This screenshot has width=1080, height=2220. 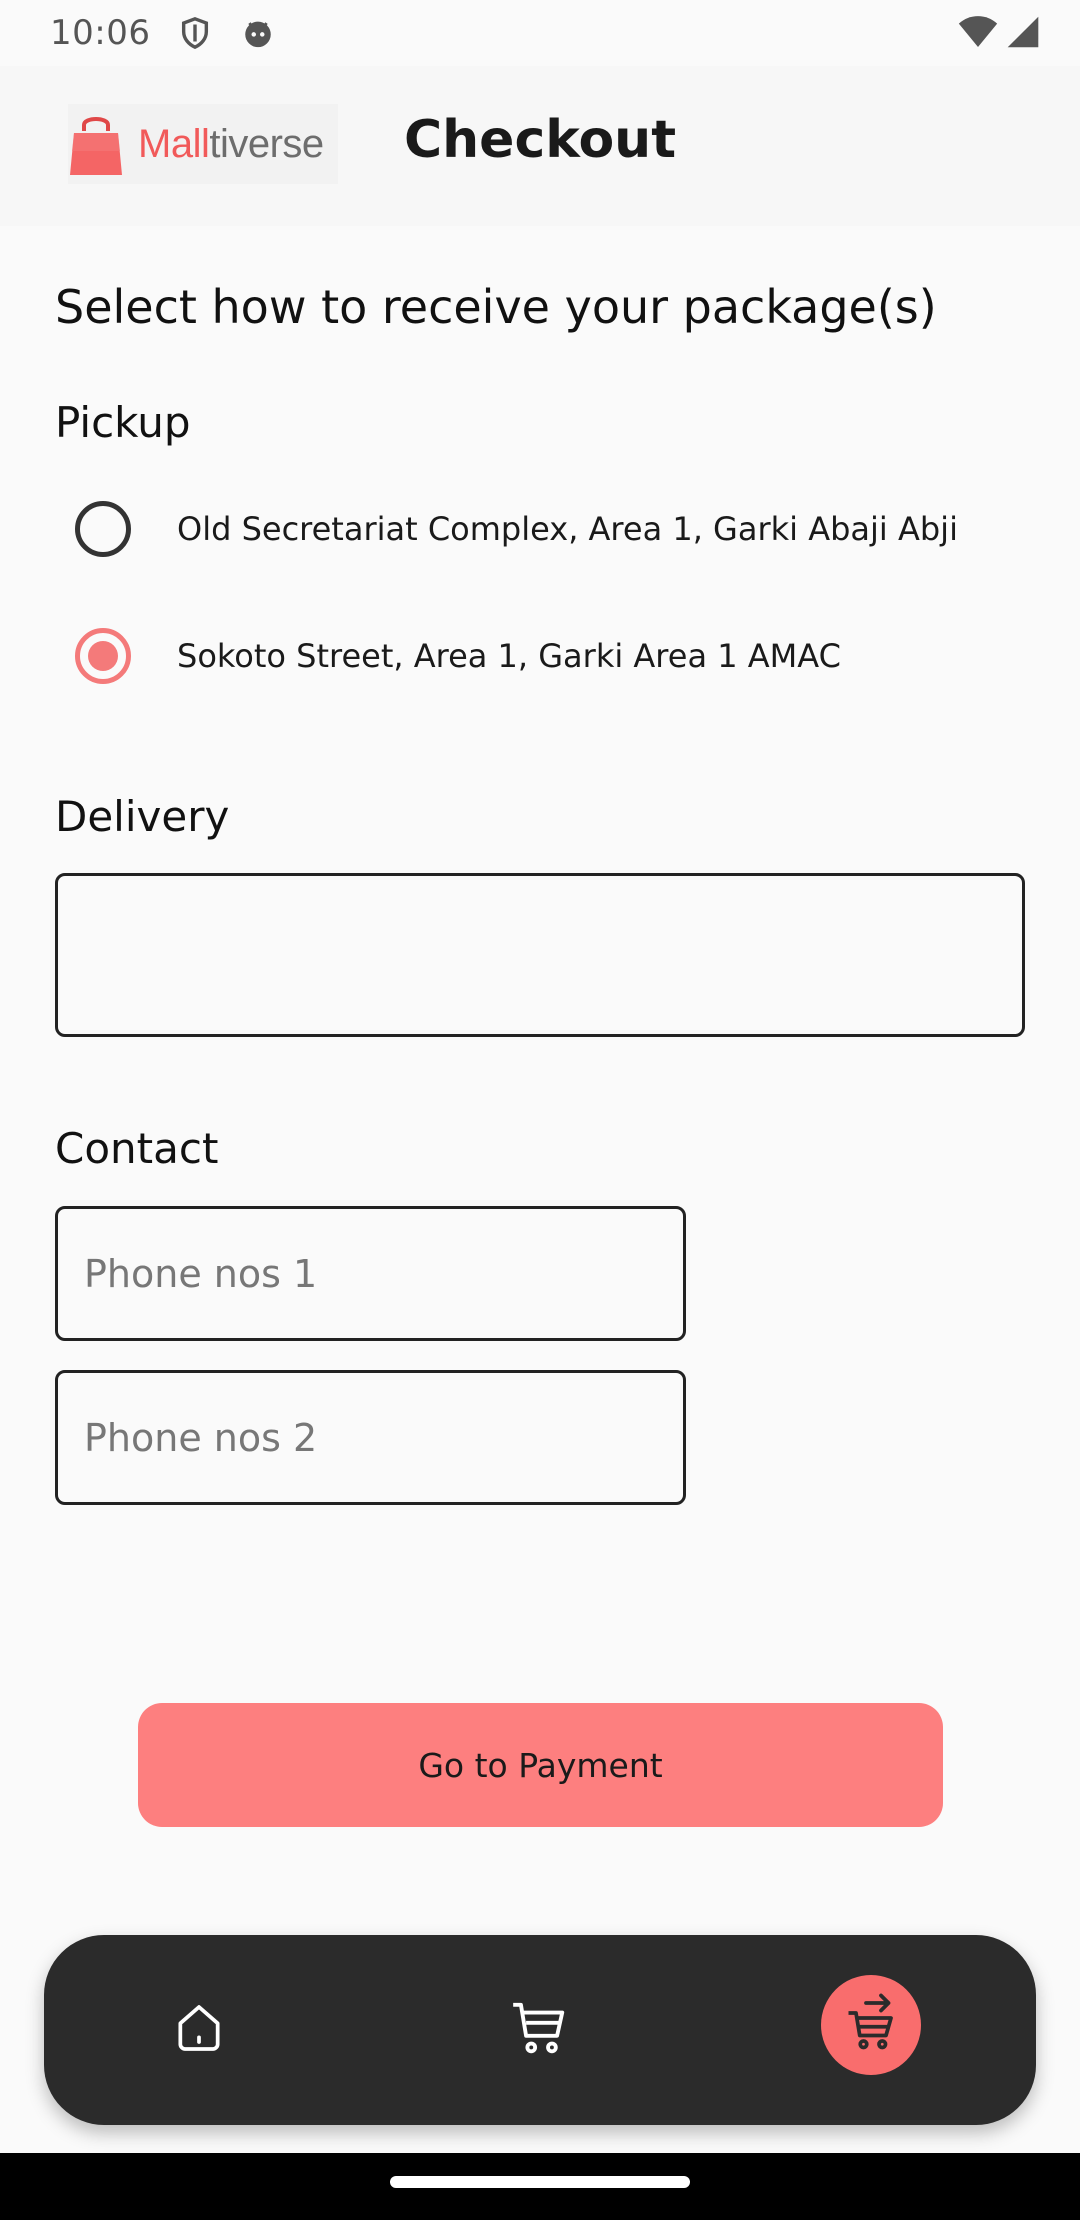 What do you see at coordinates (540, 33) in the screenshot?
I see `status-bar: 10:06` at bounding box center [540, 33].